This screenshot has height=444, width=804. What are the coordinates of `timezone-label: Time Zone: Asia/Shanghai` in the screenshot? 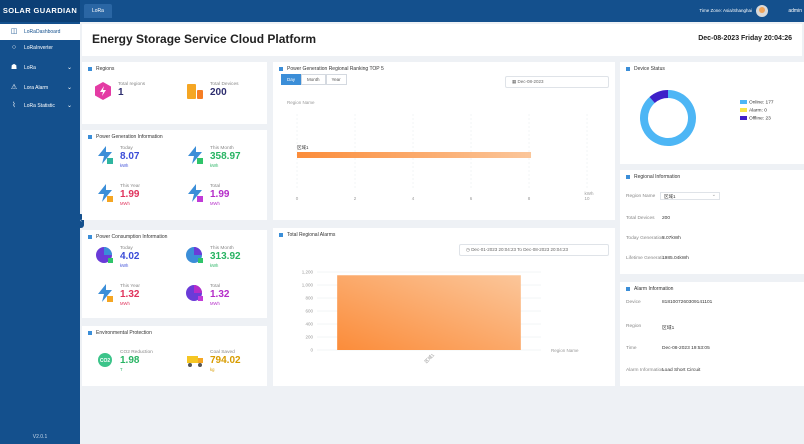 It's located at (725, 10).